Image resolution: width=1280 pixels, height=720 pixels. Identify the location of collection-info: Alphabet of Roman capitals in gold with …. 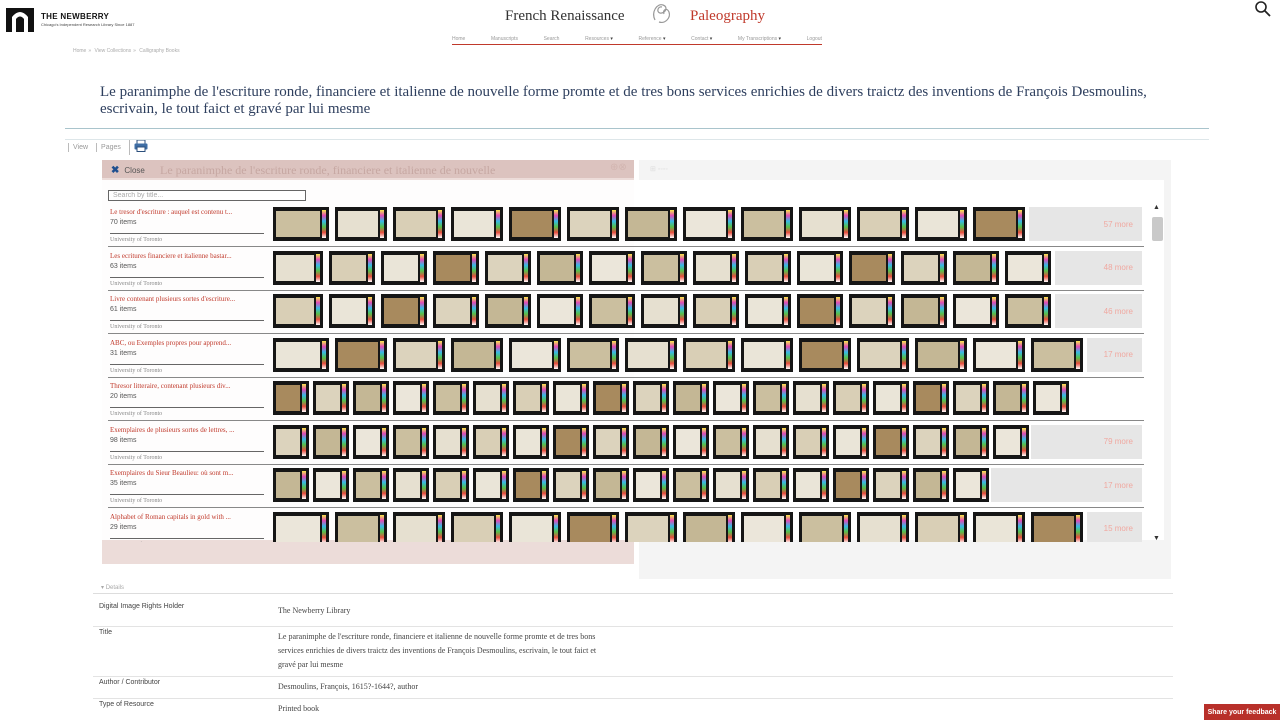
(189, 522).